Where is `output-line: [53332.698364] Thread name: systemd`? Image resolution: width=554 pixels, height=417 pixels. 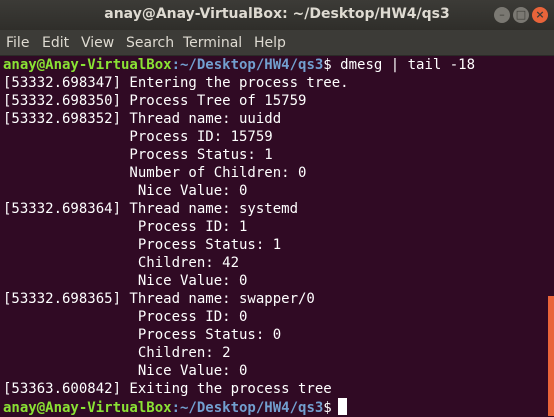
output-line: [53332.698364] Thread name: systemd is located at coordinates (151, 209).